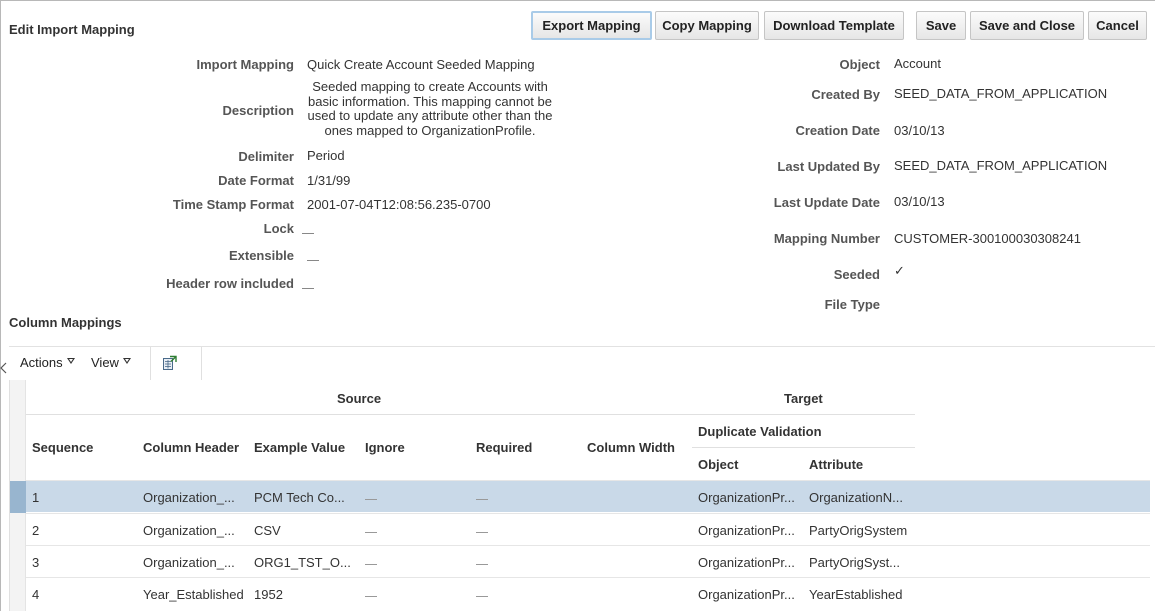  I want to click on lock-label: Lock, so click(278, 228).